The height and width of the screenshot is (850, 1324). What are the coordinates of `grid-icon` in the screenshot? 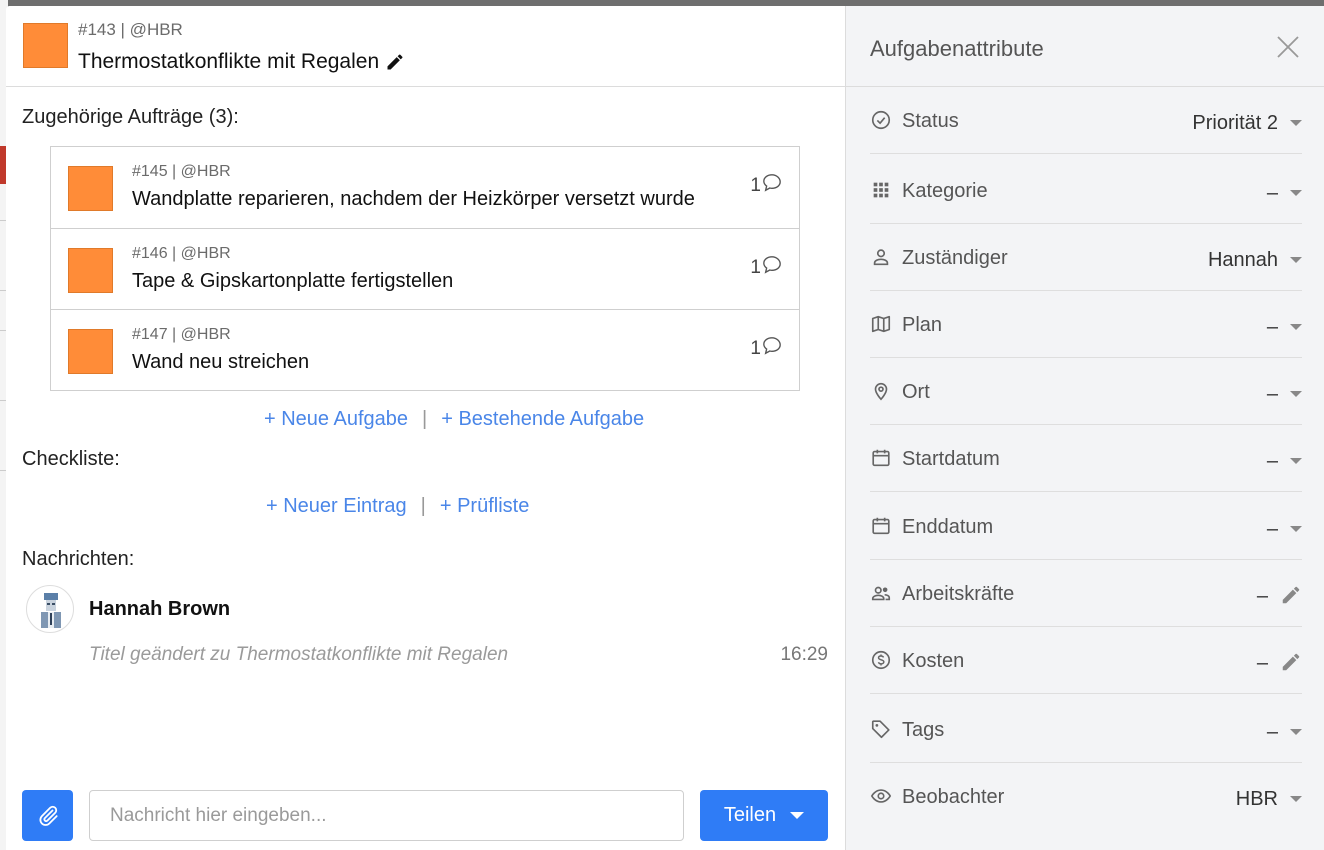 It's located at (881, 190).